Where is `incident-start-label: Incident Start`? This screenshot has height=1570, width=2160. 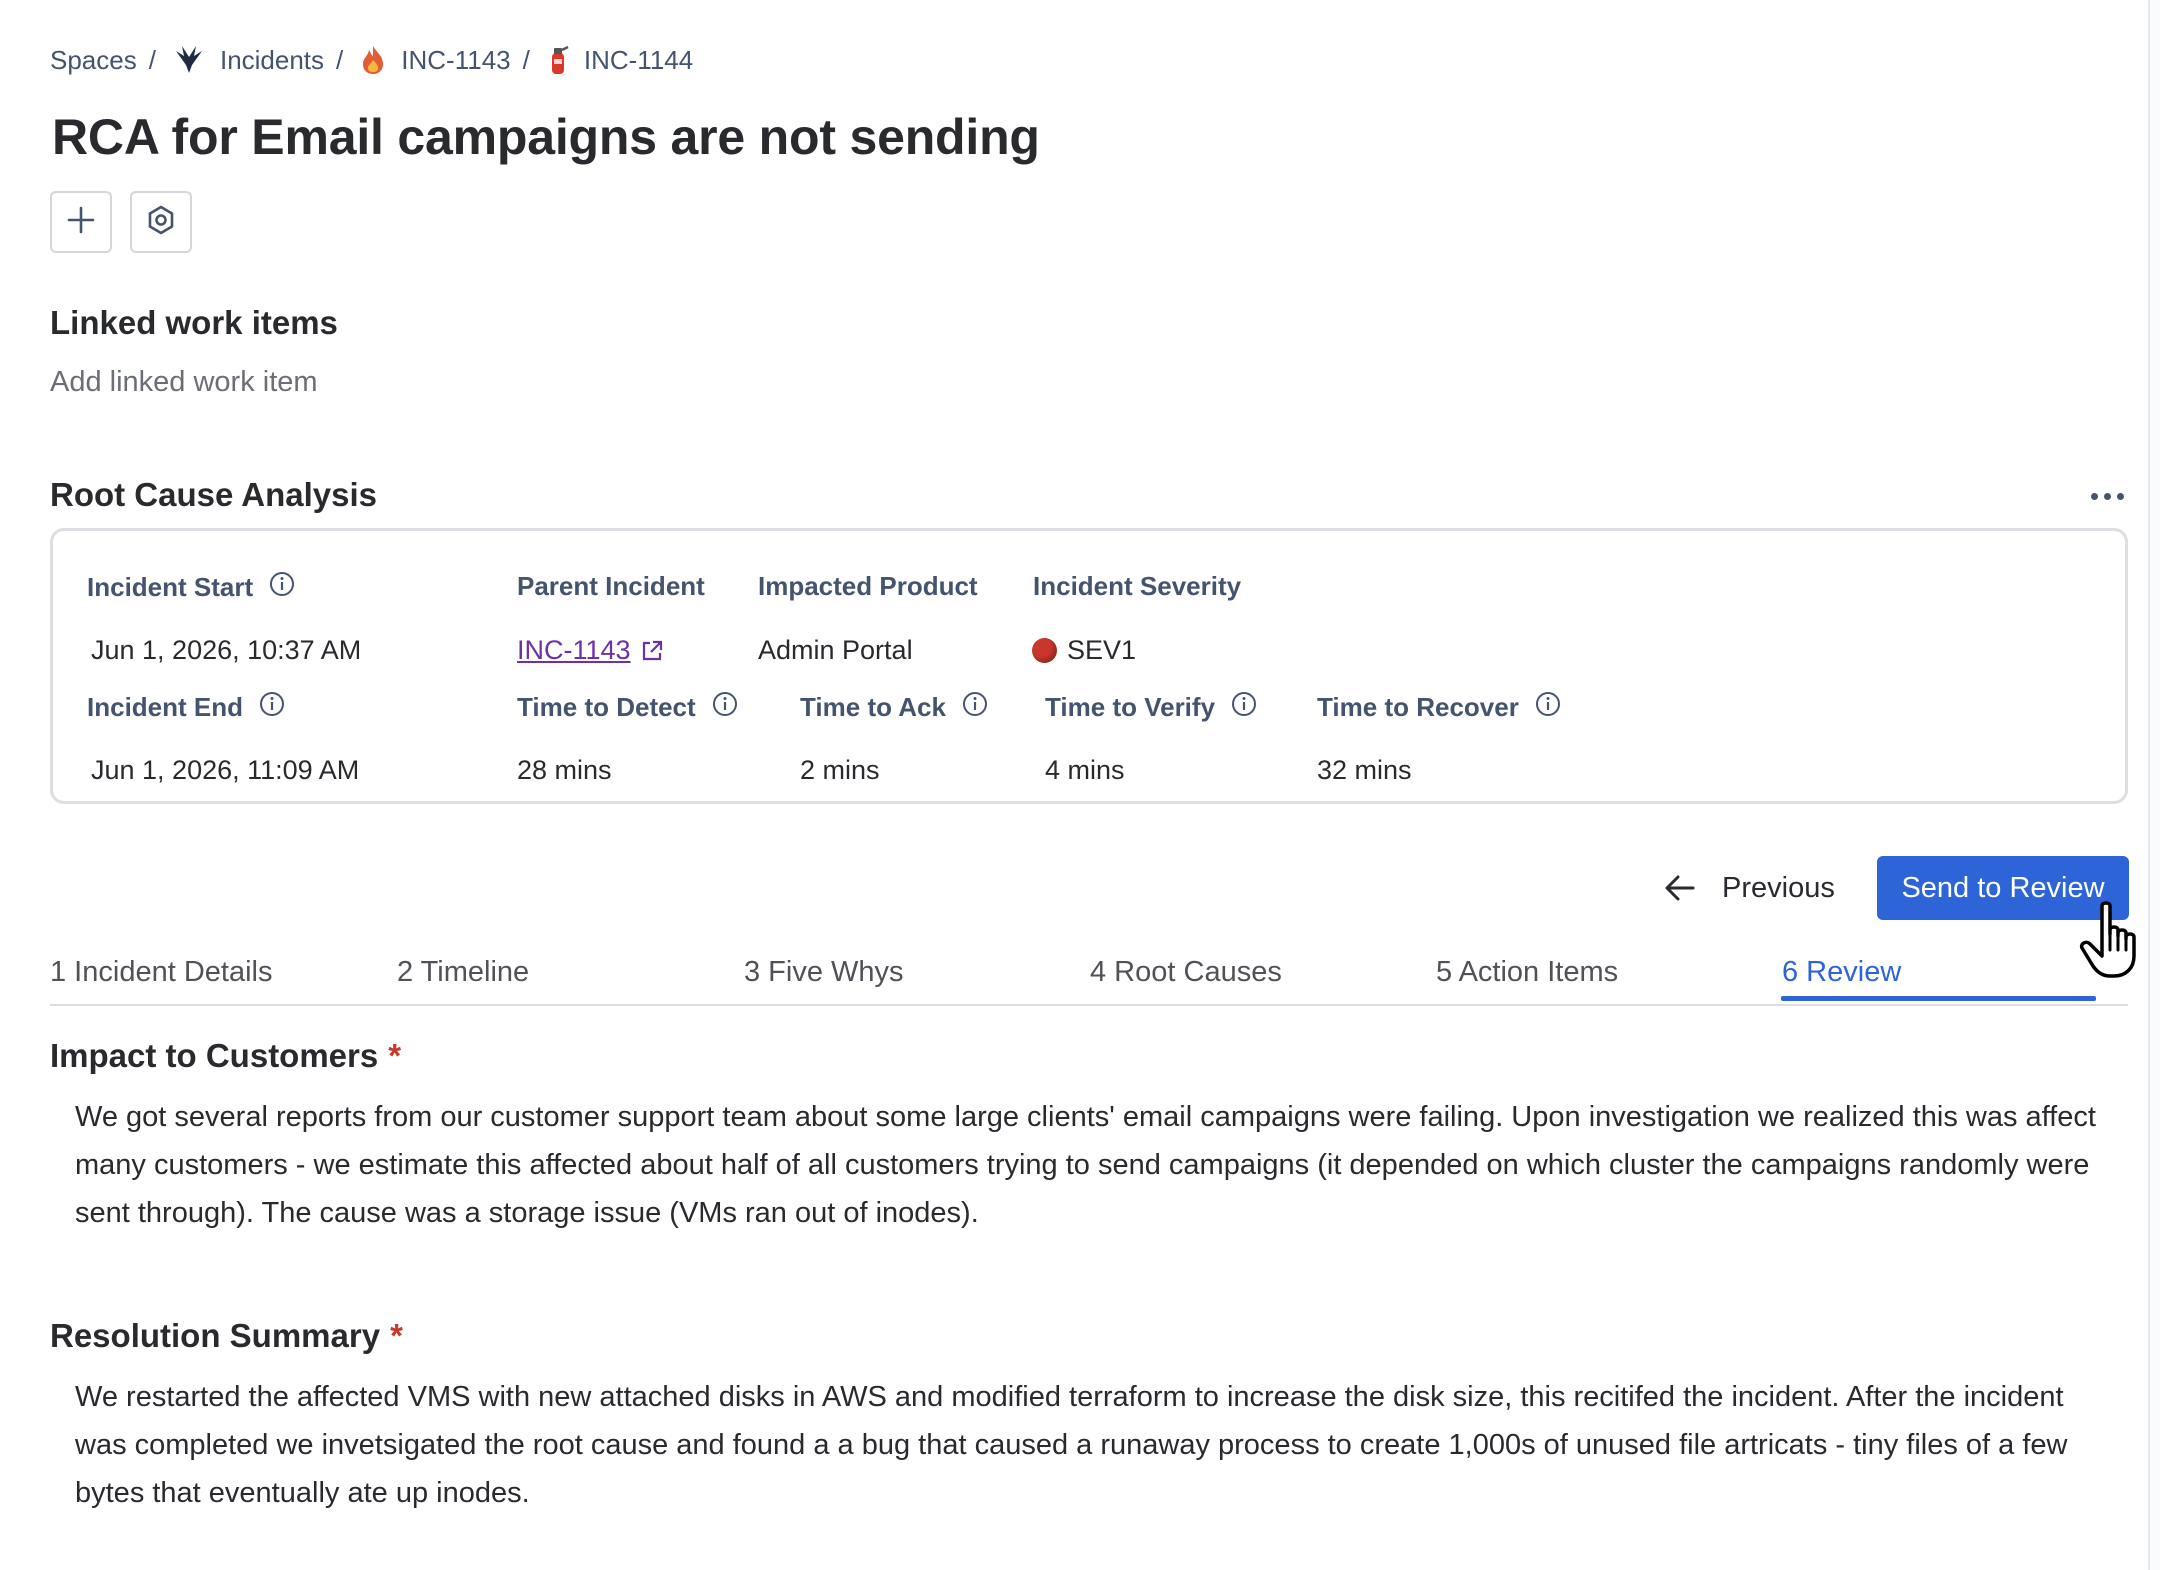
incident-start-label: Incident Start is located at coordinates (191, 587).